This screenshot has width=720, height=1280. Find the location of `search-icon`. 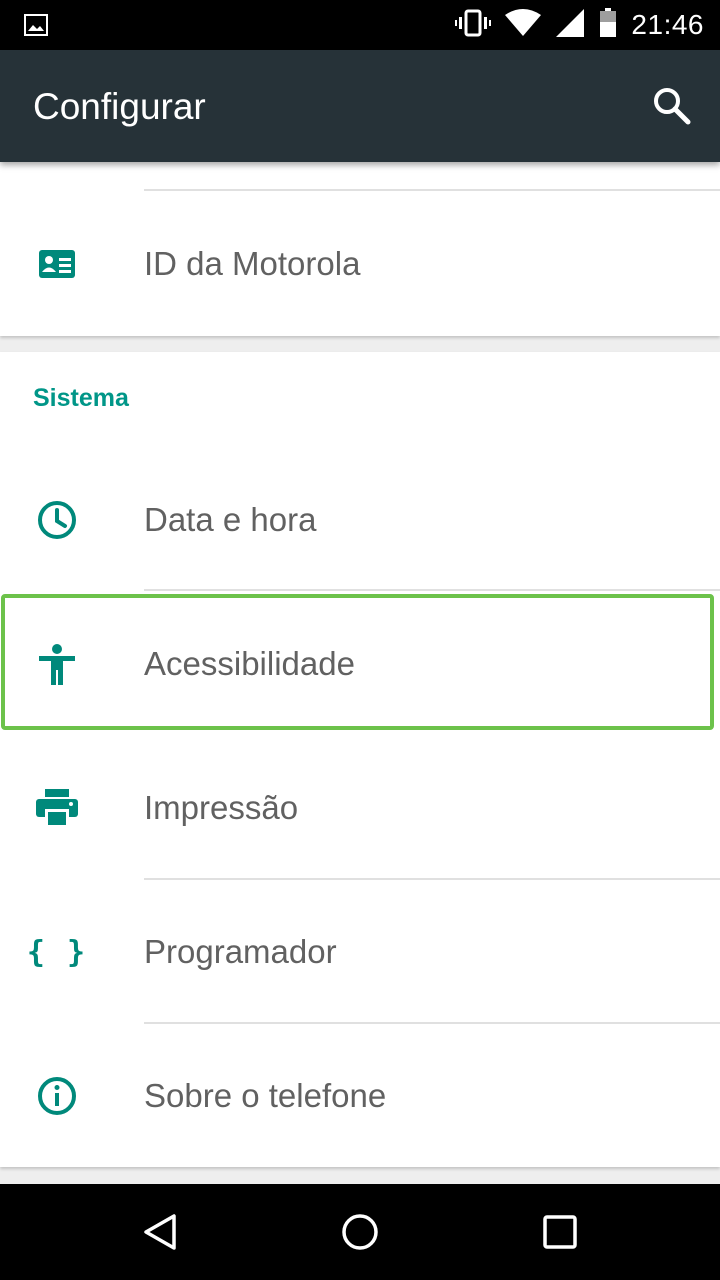

search-icon is located at coordinates (672, 106).